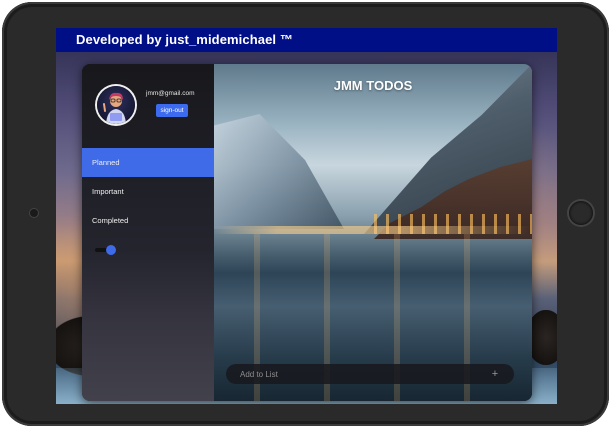 The height and width of the screenshot is (428, 611). I want to click on theme-toggle, so click(106, 250).